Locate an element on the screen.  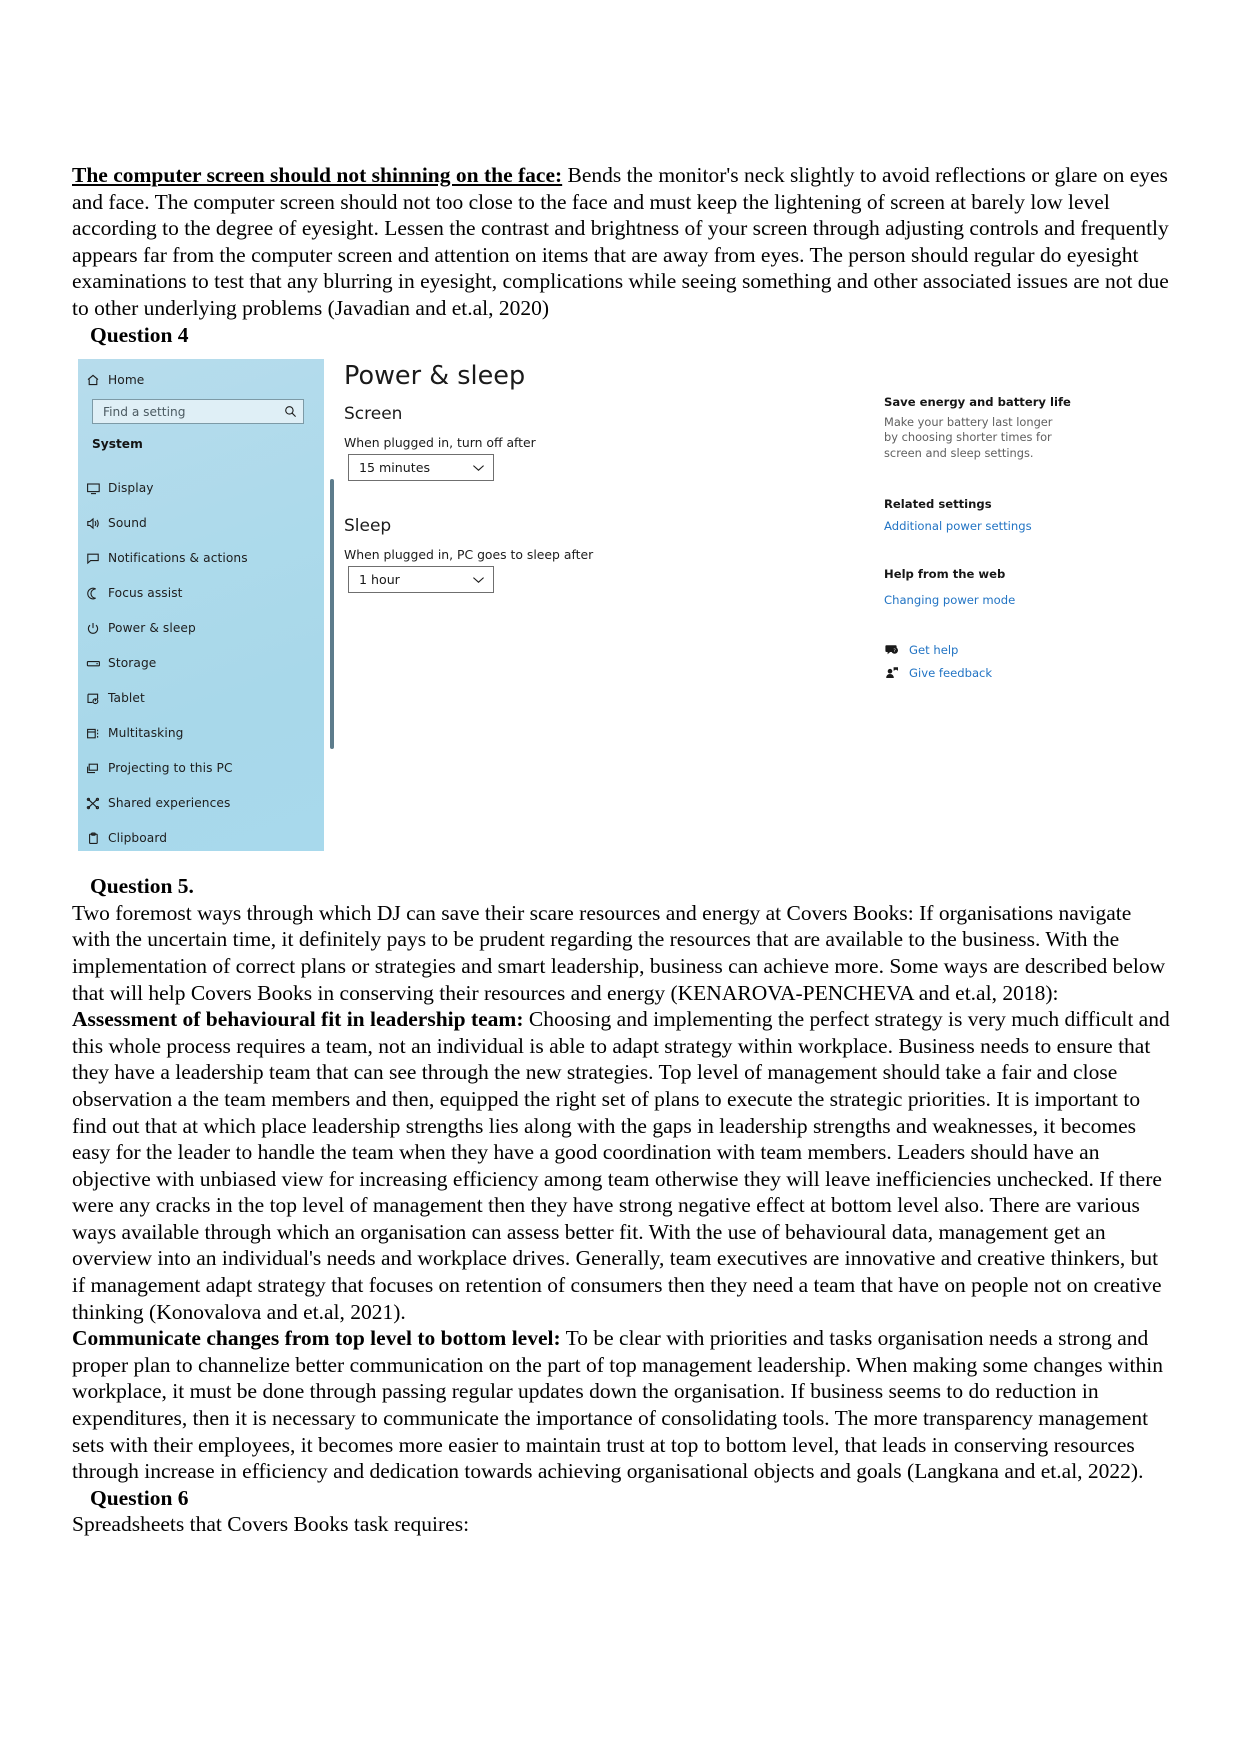
sidebar-item-display-label: Display is located at coordinates (131, 488).